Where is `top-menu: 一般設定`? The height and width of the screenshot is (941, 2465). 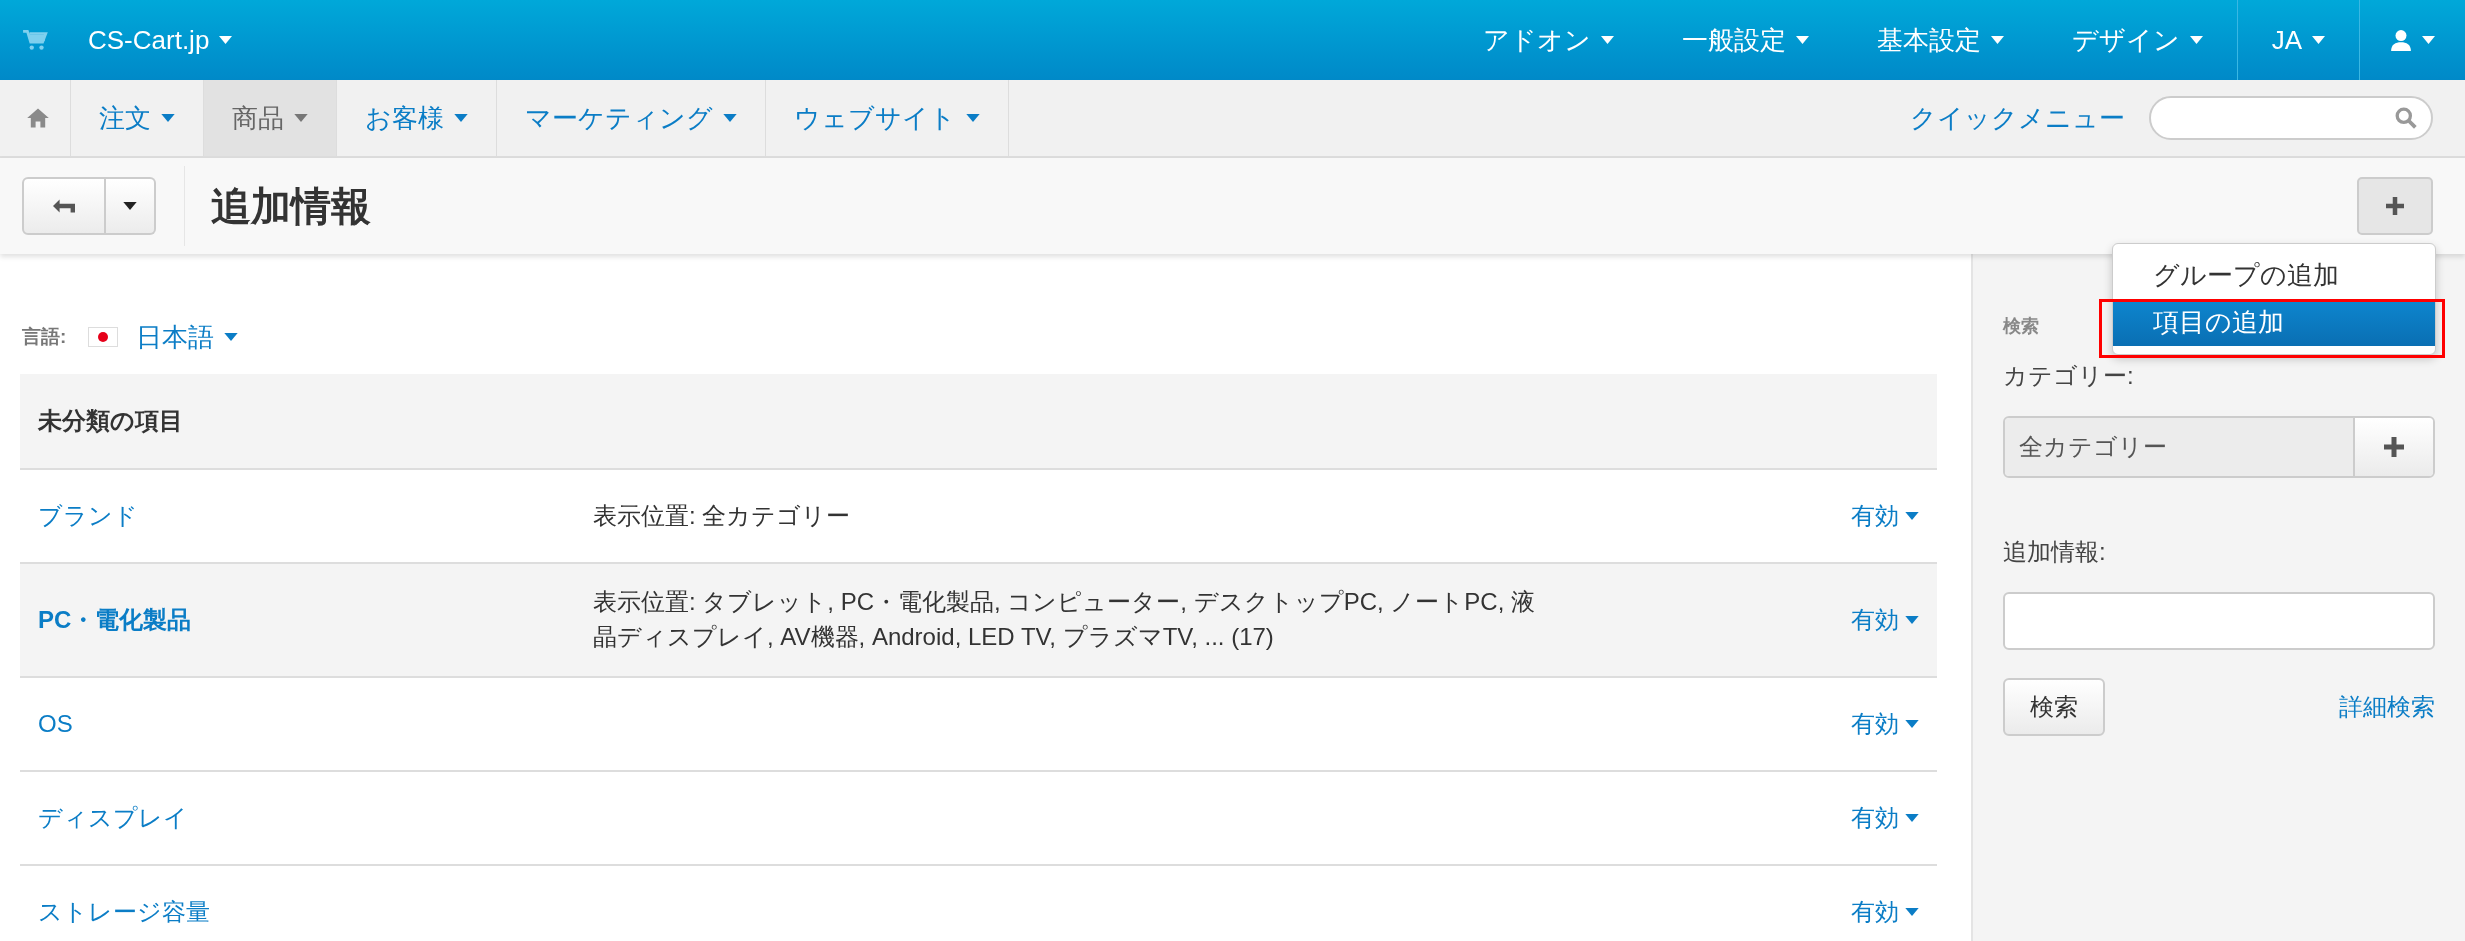 top-menu: 一般設定 is located at coordinates (1745, 40).